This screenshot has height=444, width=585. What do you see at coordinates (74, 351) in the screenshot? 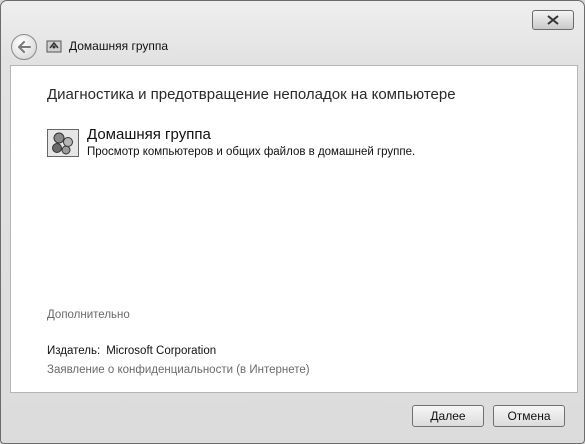
I see `publisher-label: Издатель:` at bounding box center [74, 351].